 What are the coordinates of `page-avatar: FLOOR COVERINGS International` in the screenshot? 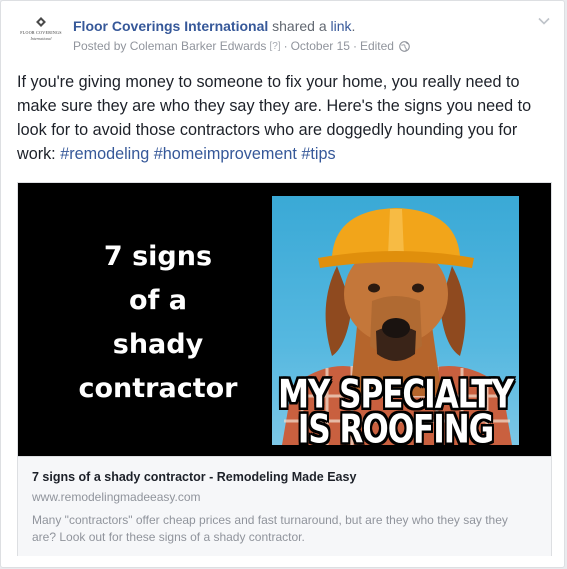 It's located at (41, 36).